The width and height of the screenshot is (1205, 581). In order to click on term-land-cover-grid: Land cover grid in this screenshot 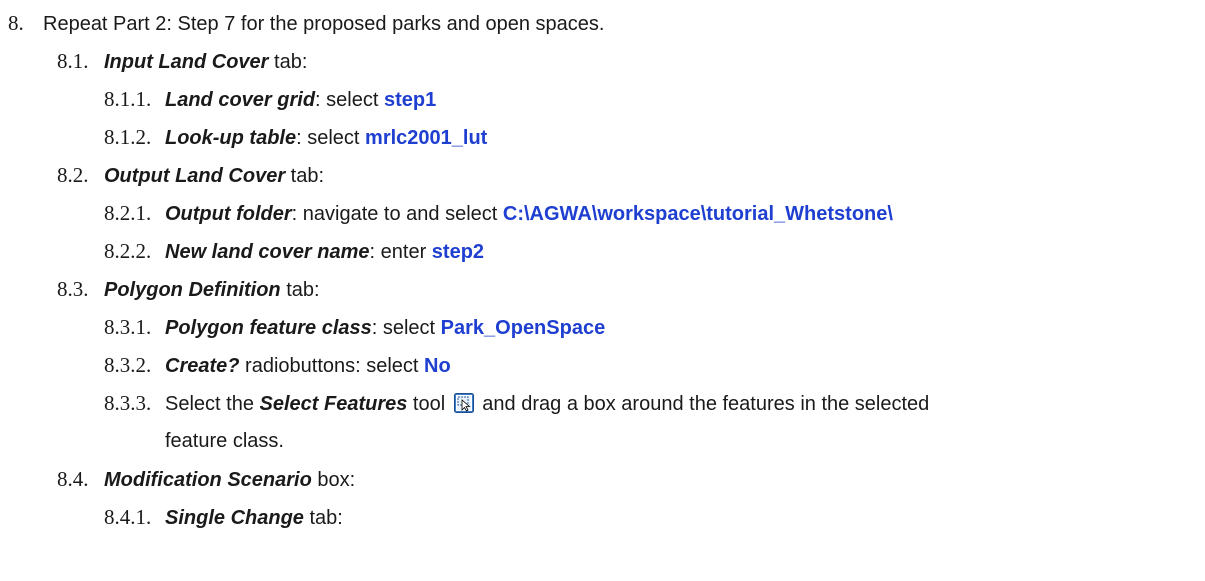, I will do `click(240, 100)`.